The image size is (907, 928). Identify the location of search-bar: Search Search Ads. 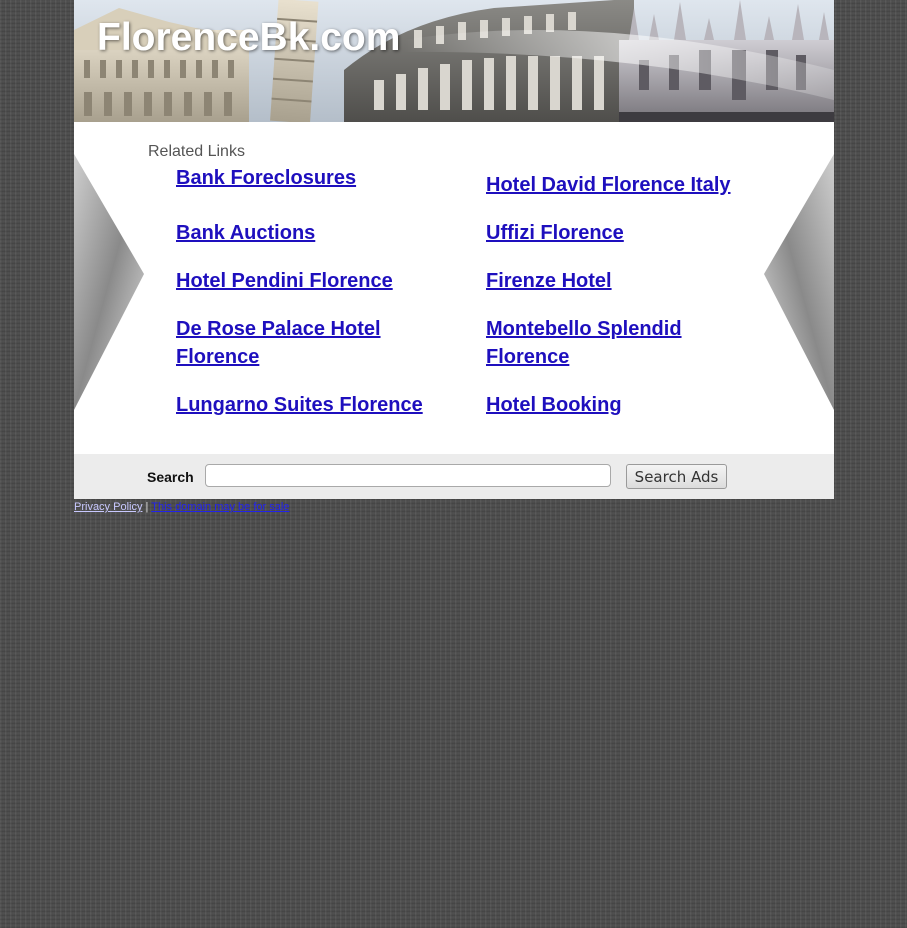
(454, 476).